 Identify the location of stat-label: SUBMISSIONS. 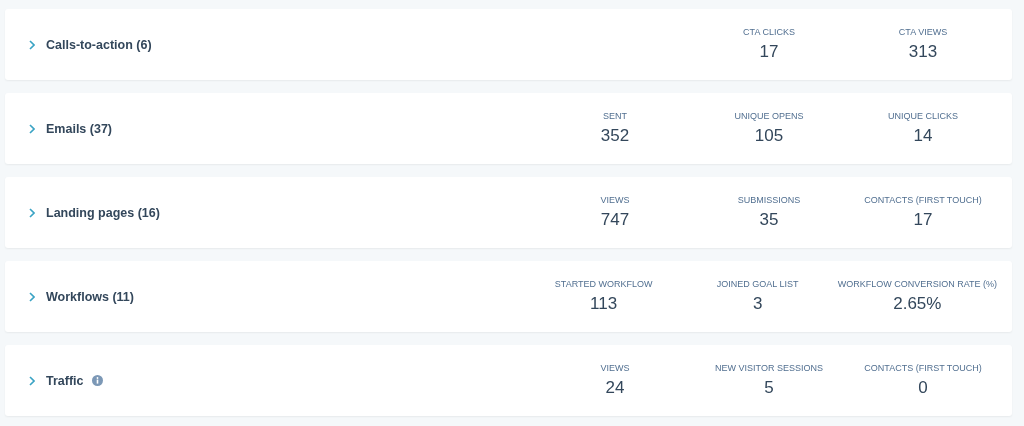
(769, 200).